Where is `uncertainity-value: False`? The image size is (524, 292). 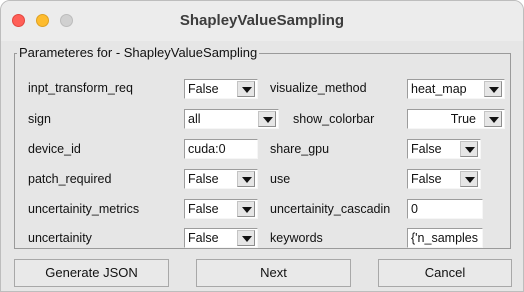
uncertainity-value: False is located at coordinates (203, 238).